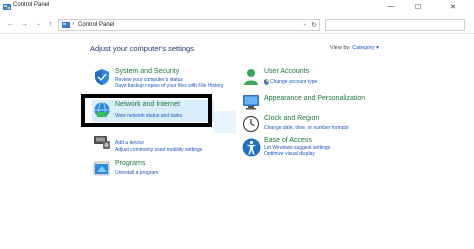  What do you see at coordinates (136, 173) in the screenshot?
I see `uninstall-program-link: Uninstall a program` at bounding box center [136, 173].